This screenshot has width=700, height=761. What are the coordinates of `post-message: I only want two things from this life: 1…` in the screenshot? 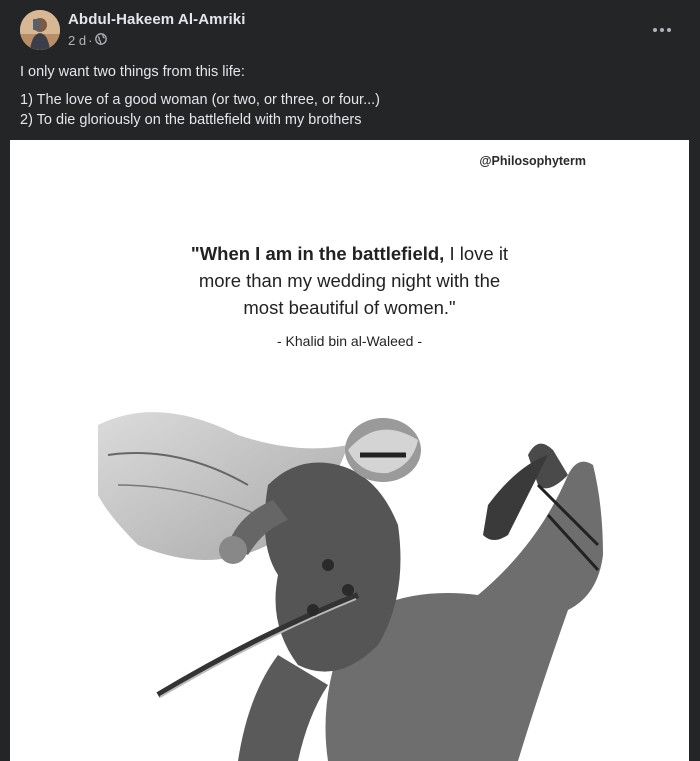 It's located at (350, 96).